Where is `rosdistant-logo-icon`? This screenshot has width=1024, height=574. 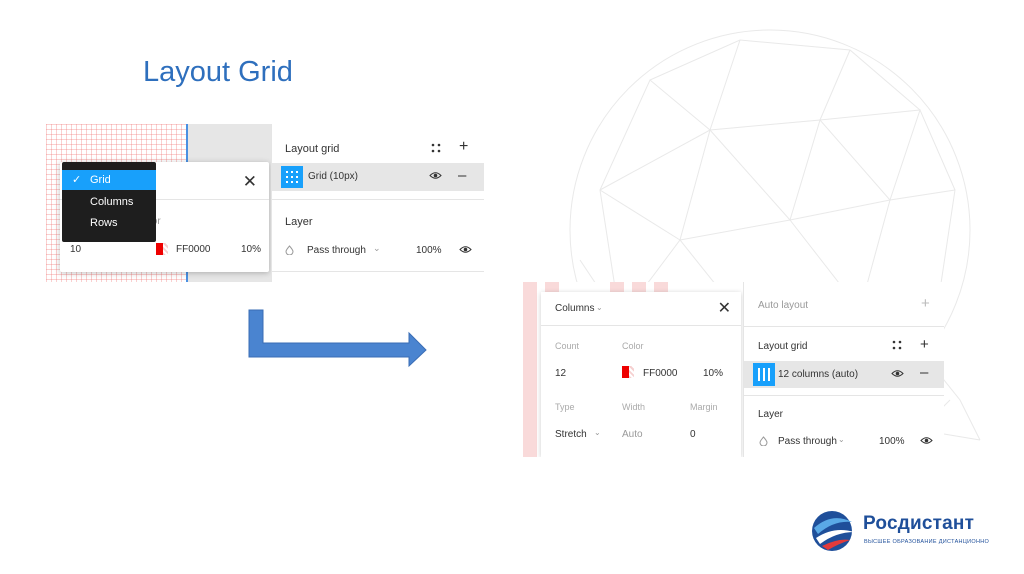
rosdistant-logo-icon is located at coordinates (833, 531).